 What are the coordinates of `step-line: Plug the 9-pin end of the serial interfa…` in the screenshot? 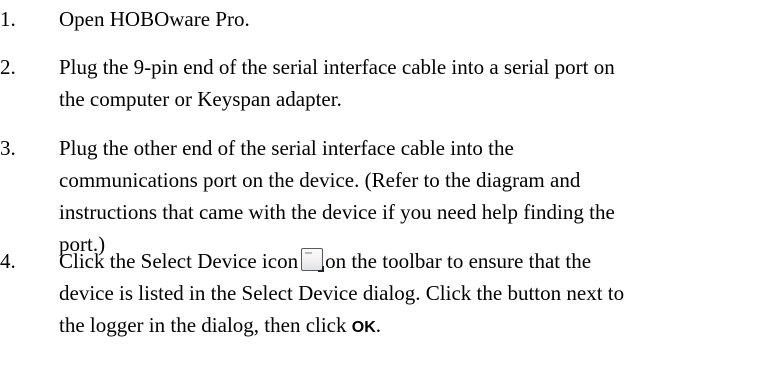 It's located at (337, 67).